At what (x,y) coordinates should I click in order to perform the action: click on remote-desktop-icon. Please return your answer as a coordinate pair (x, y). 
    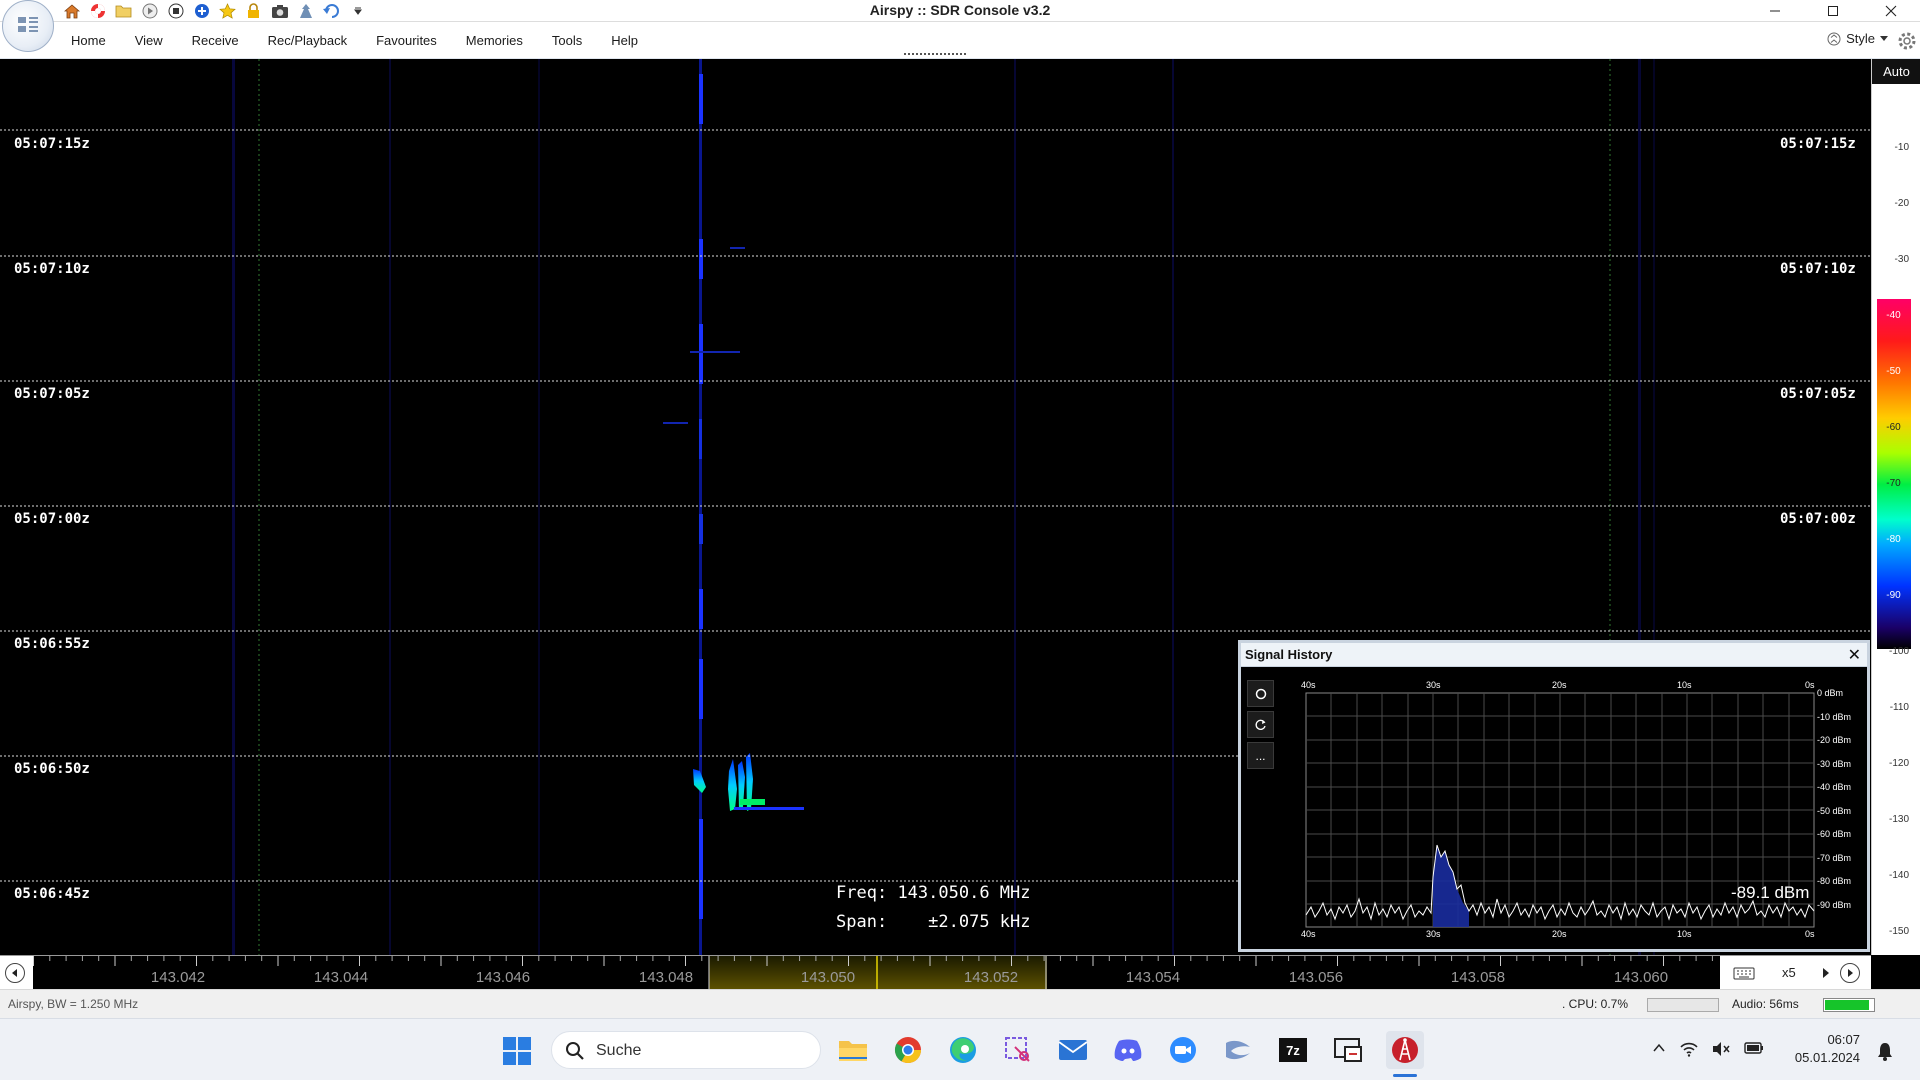
    Looking at the image, I should click on (1348, 1050).